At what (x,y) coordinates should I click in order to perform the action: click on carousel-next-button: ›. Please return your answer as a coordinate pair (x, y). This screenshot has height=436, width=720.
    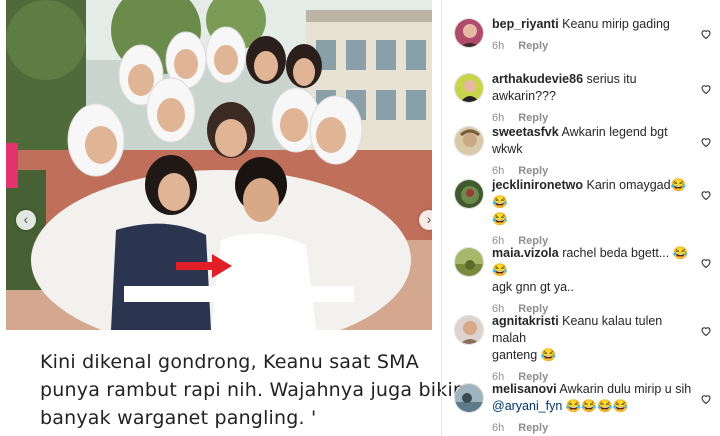
    Looking at the image, I should click on (425, 220).